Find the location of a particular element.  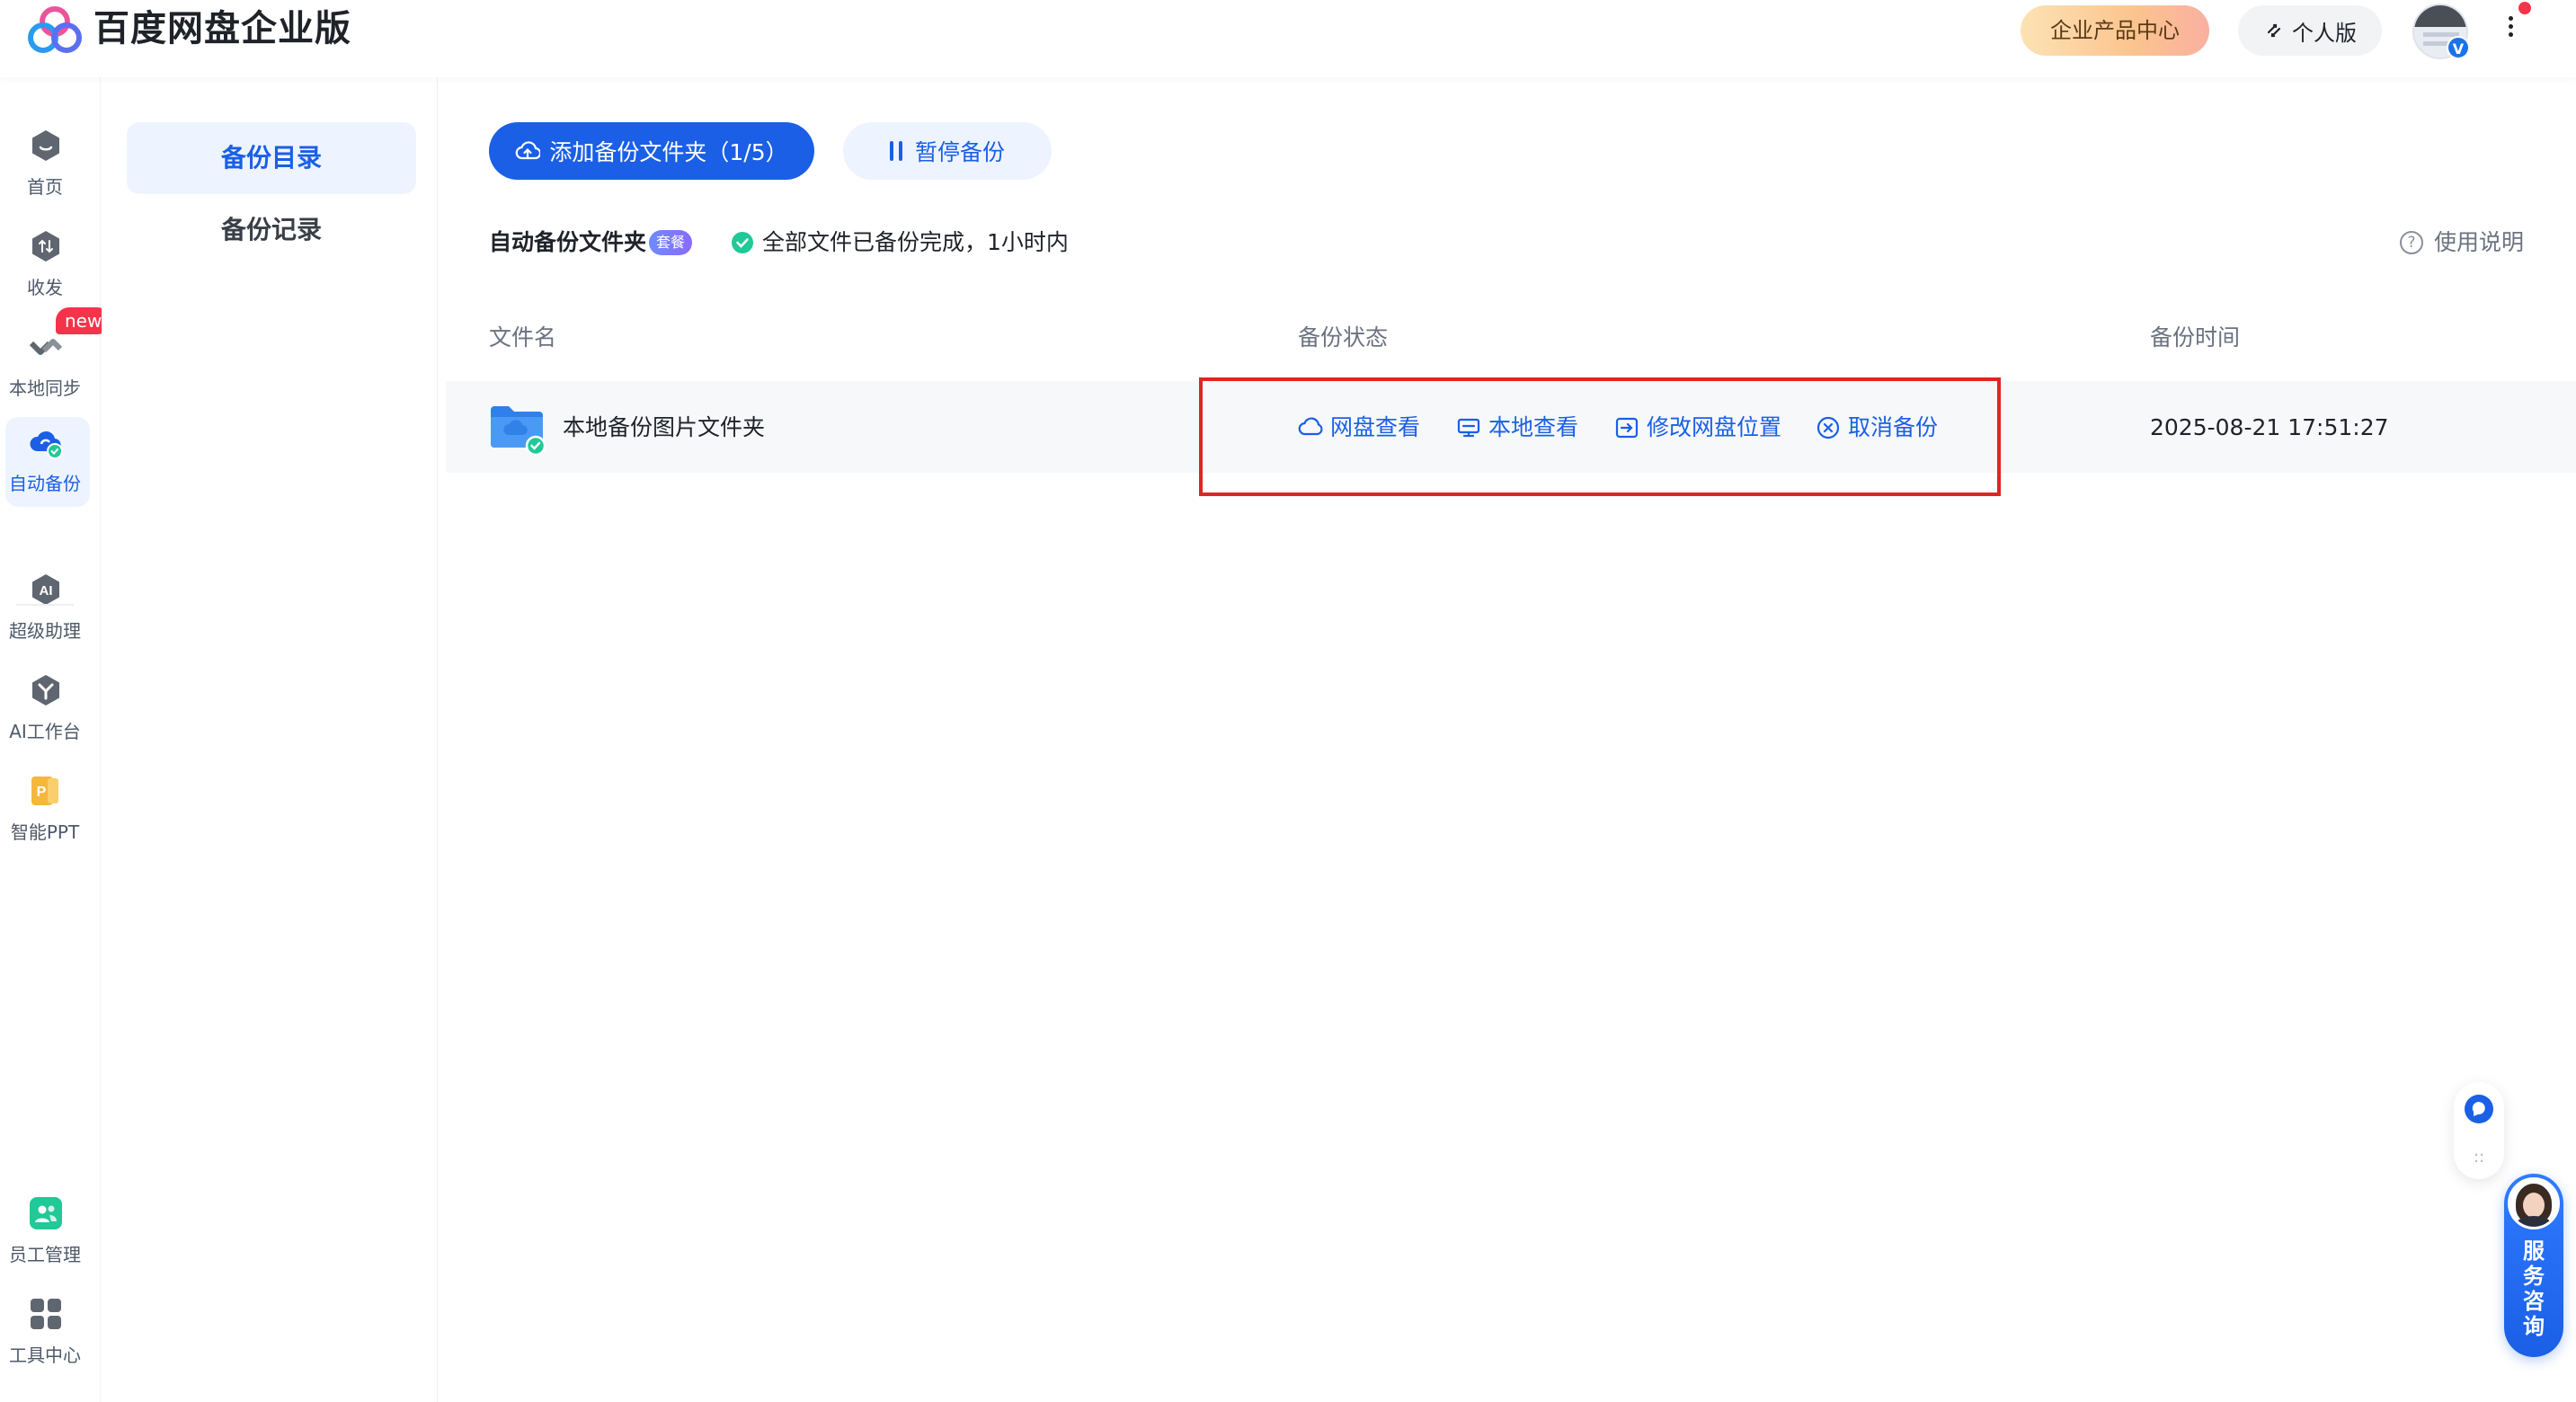

vip-badge: V is located at coordinates (2458, 47).